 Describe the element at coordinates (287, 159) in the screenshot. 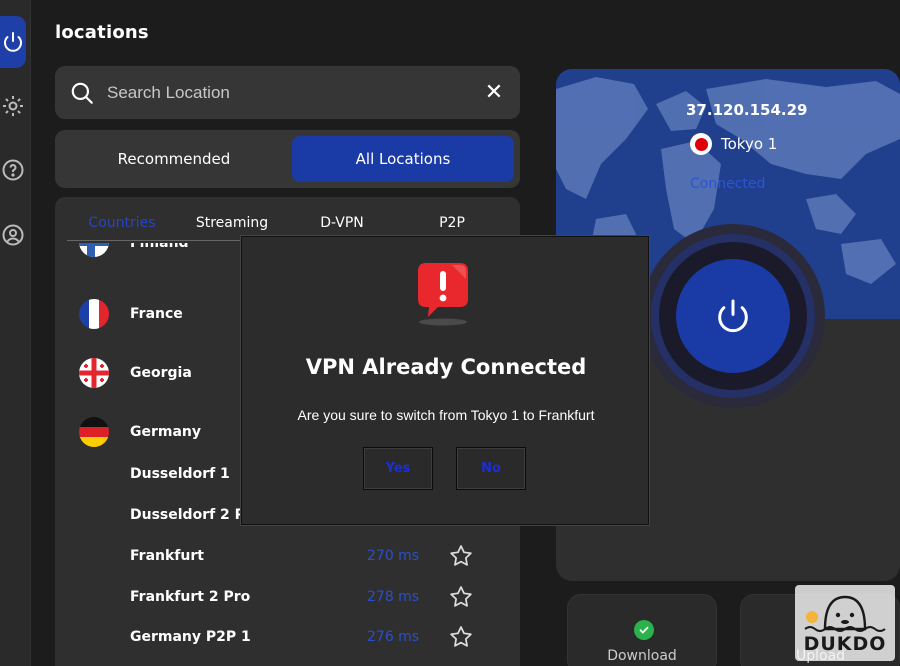

I see `location-filter-segment: Recommended All Locations` at that location.